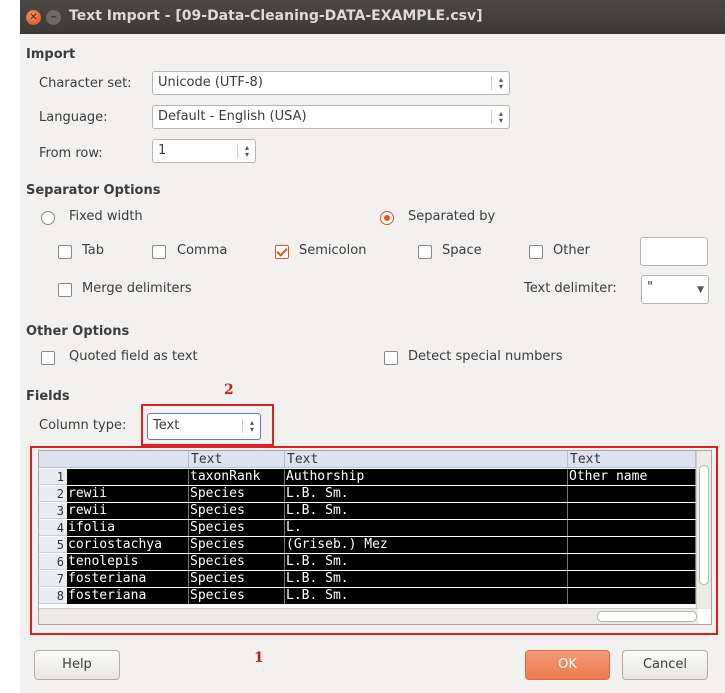 The image size is (725, 693). Describe the element at coordinates (282, 252) in the screenshot. I see `semicolon-checkbox` at that location.